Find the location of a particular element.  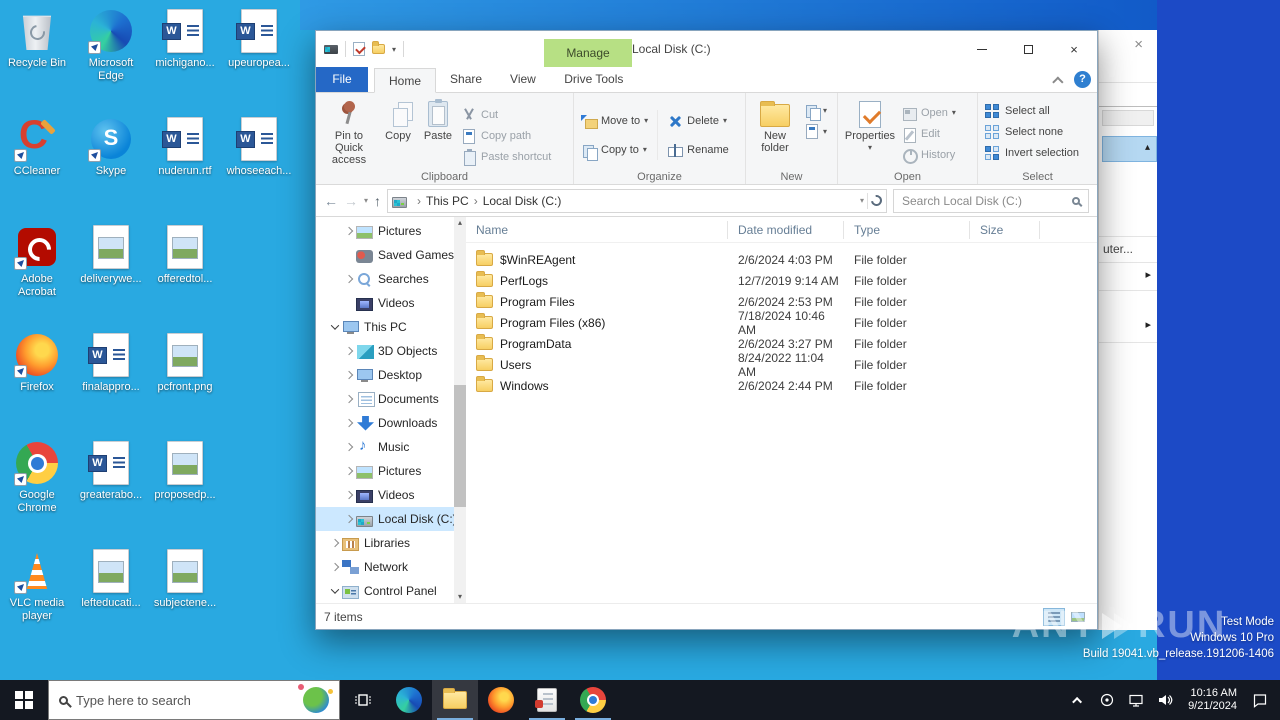

desktop-icon-skype: Skype is located at coordinates (111, 166).